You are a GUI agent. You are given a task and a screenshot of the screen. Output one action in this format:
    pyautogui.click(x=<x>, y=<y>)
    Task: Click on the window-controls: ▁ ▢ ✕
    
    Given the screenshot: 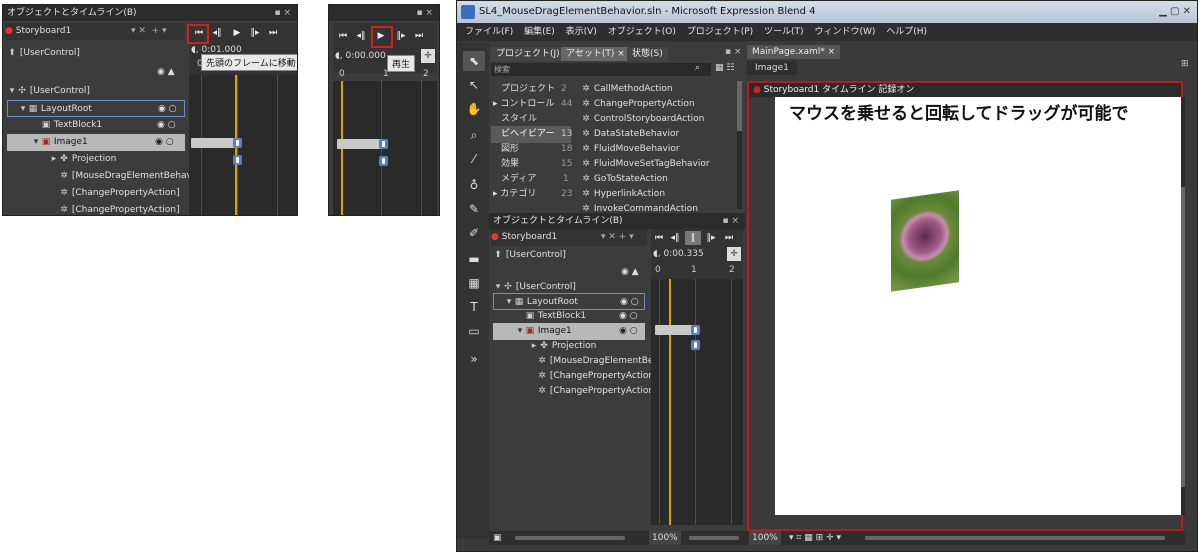 What is the action you would take?
    pyautogui.click(x=1175, y=12)
    